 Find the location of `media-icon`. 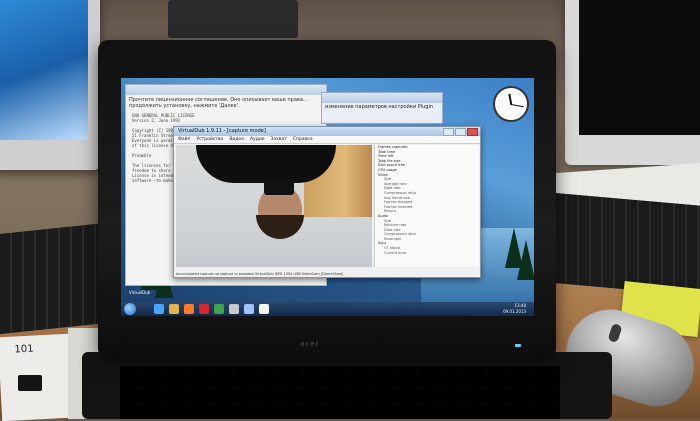

media-icon is located at coordinates (189, 309).